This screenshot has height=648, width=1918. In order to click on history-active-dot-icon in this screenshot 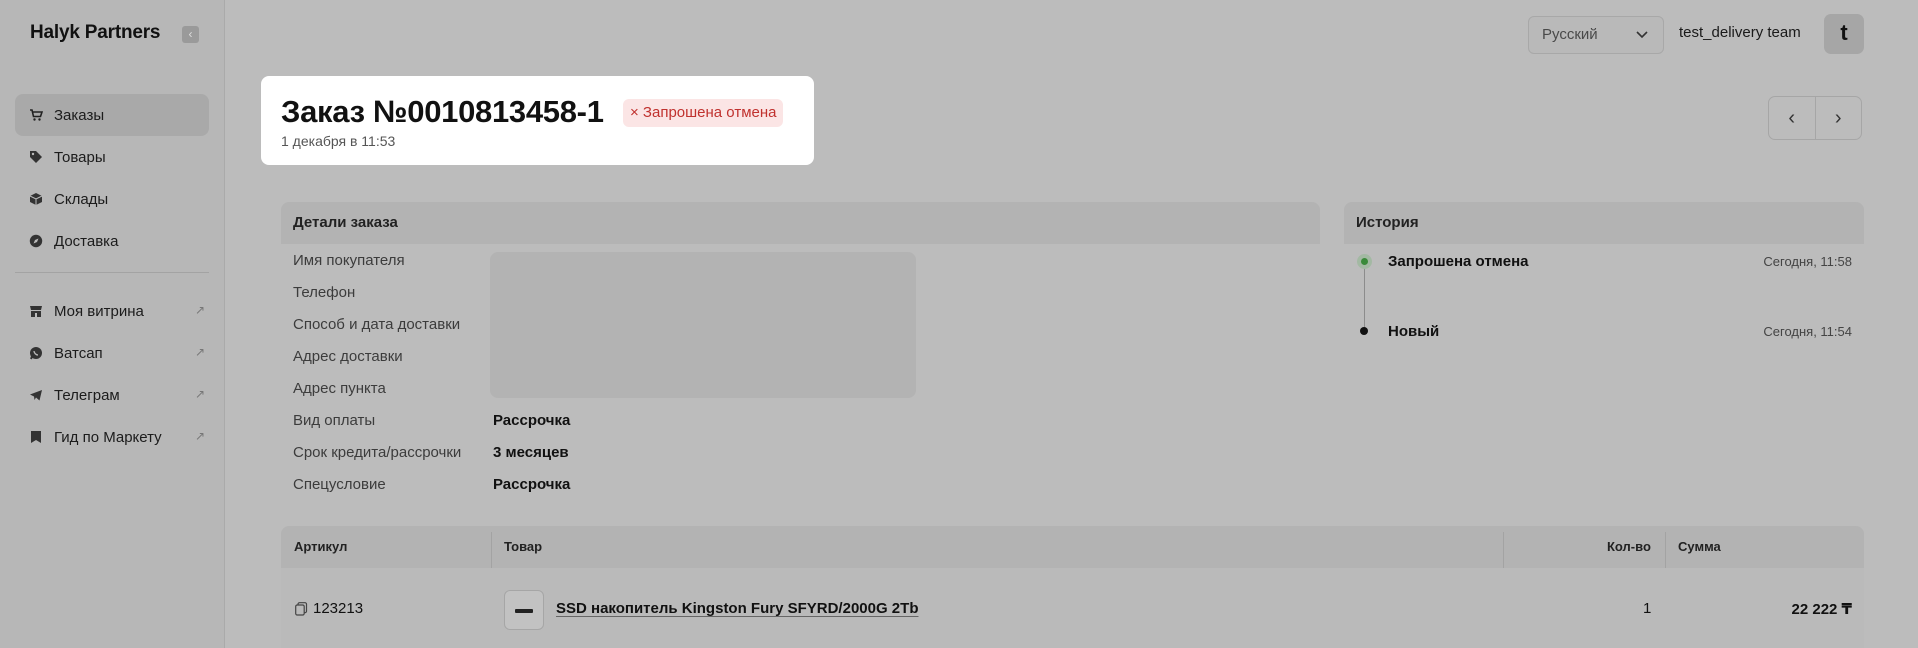, I will do `click(1364, 261)`.